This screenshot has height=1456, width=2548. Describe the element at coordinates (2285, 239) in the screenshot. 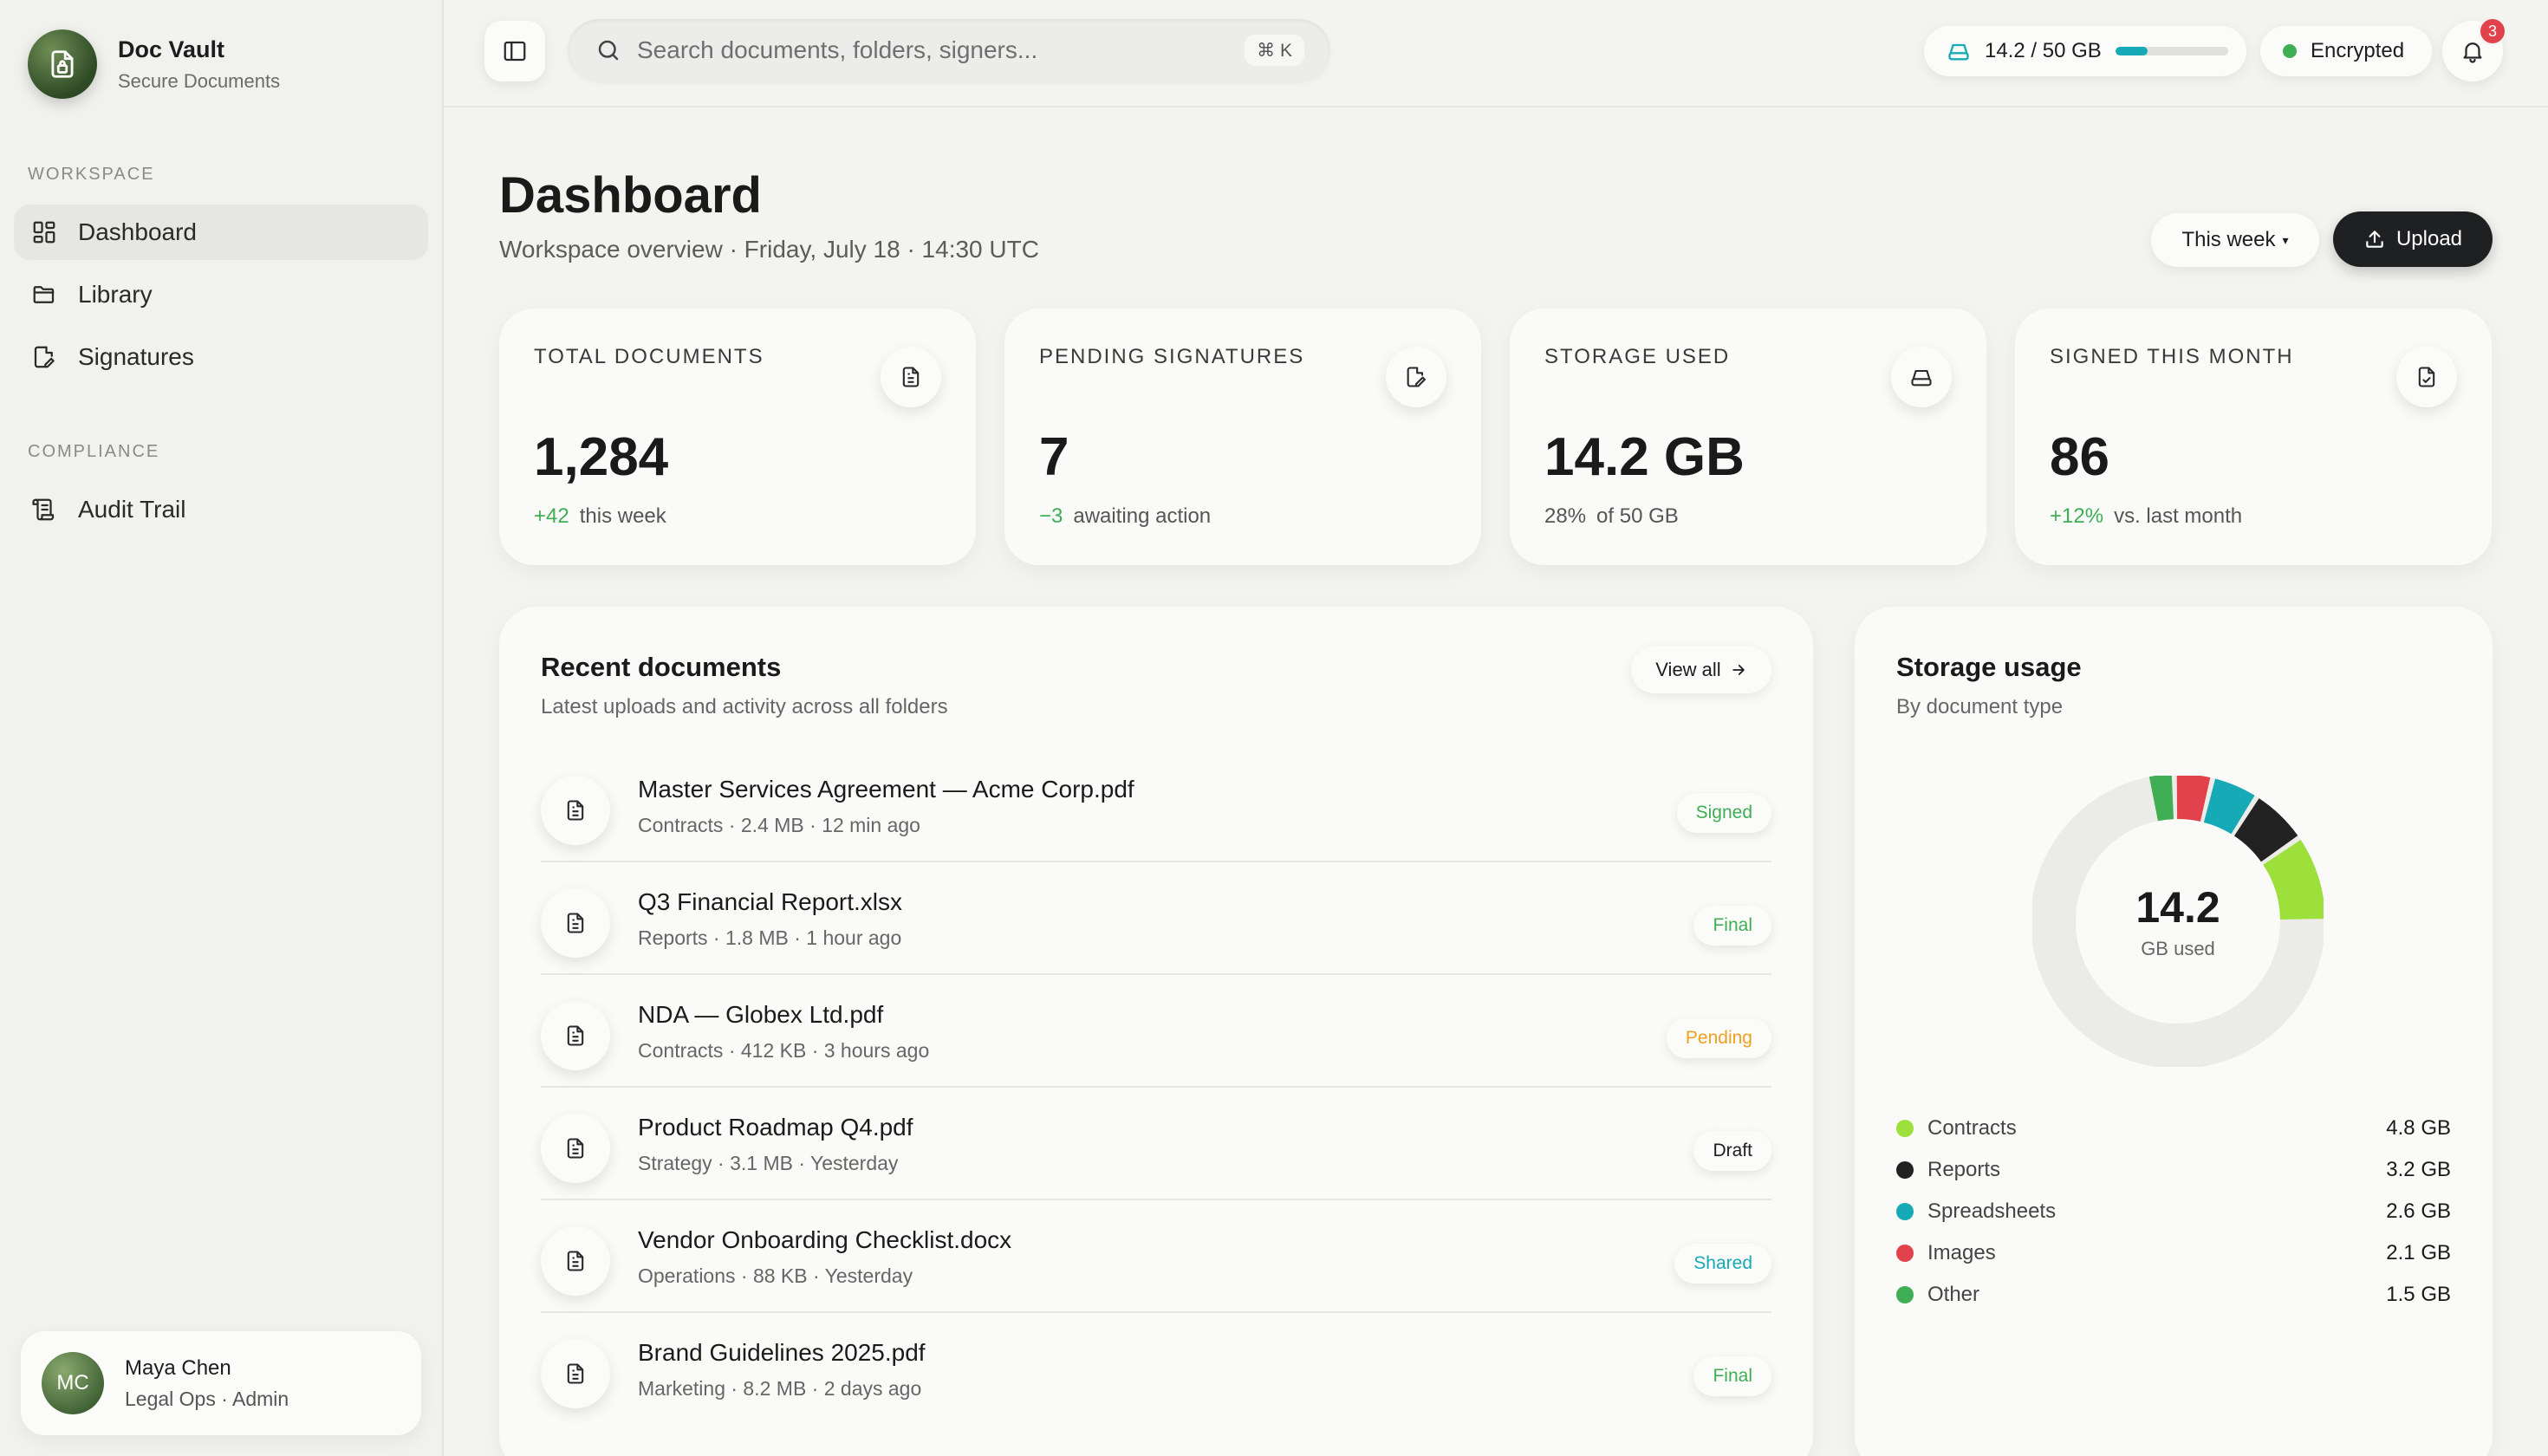

I see `caret-down-icon: ▾` at that location.